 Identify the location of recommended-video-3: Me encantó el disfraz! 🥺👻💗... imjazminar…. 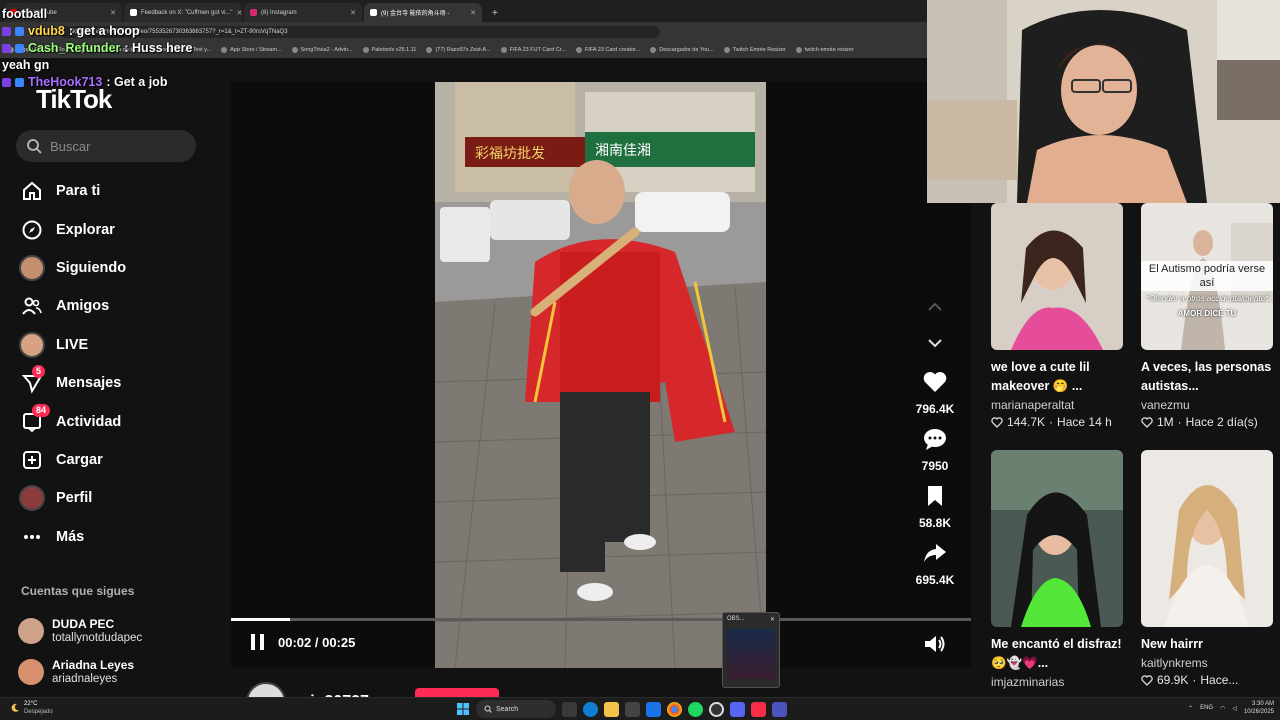
(1057, 569).